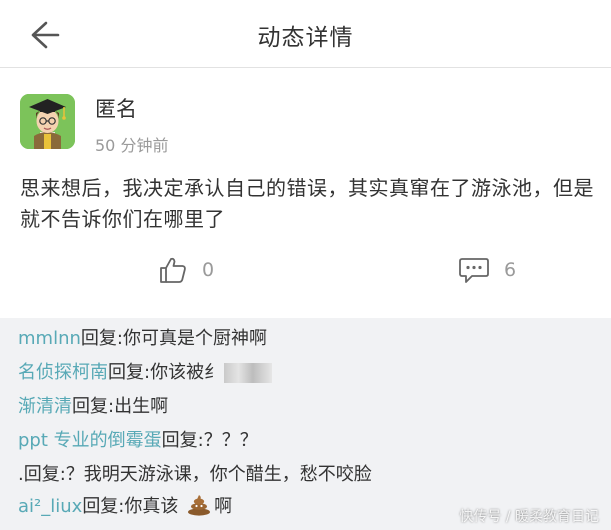 The height and width of the screenshot is (530, 611). I want to click on post-time: 50 分钟前, so click(132, 145).